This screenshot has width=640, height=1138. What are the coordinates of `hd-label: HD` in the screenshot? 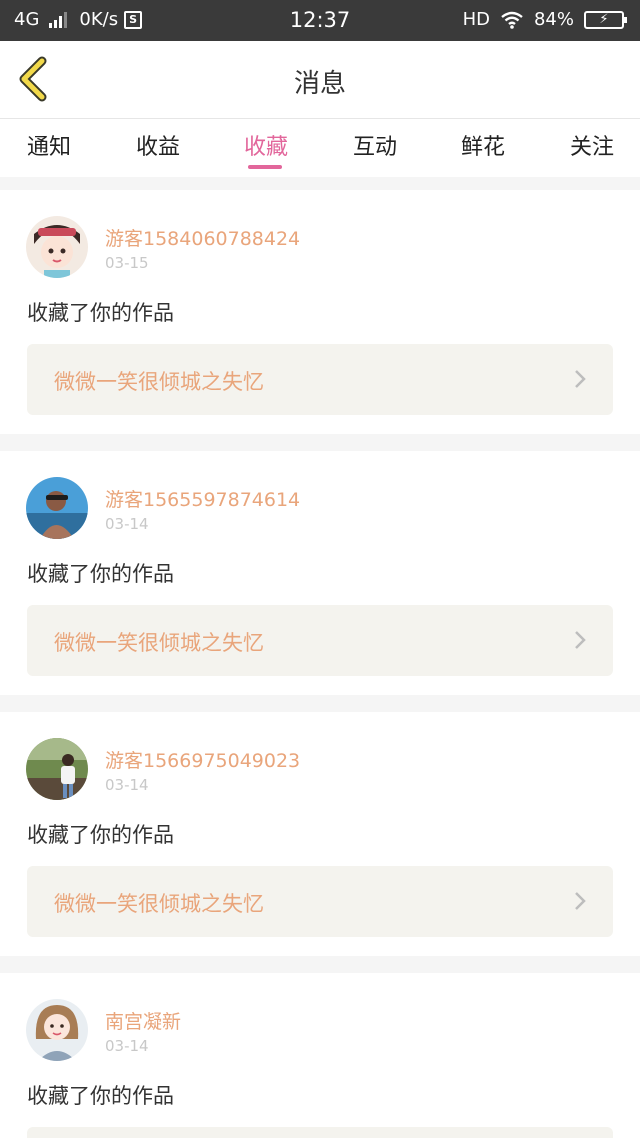 It's located at (476, 19).